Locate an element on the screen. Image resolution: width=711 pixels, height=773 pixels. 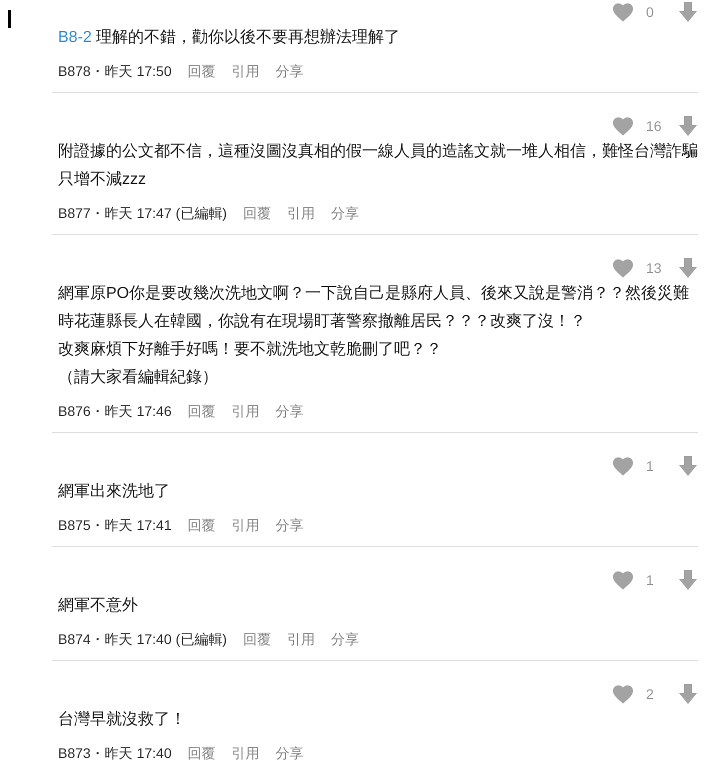
edge-mark is located at coordinates (9, 19).